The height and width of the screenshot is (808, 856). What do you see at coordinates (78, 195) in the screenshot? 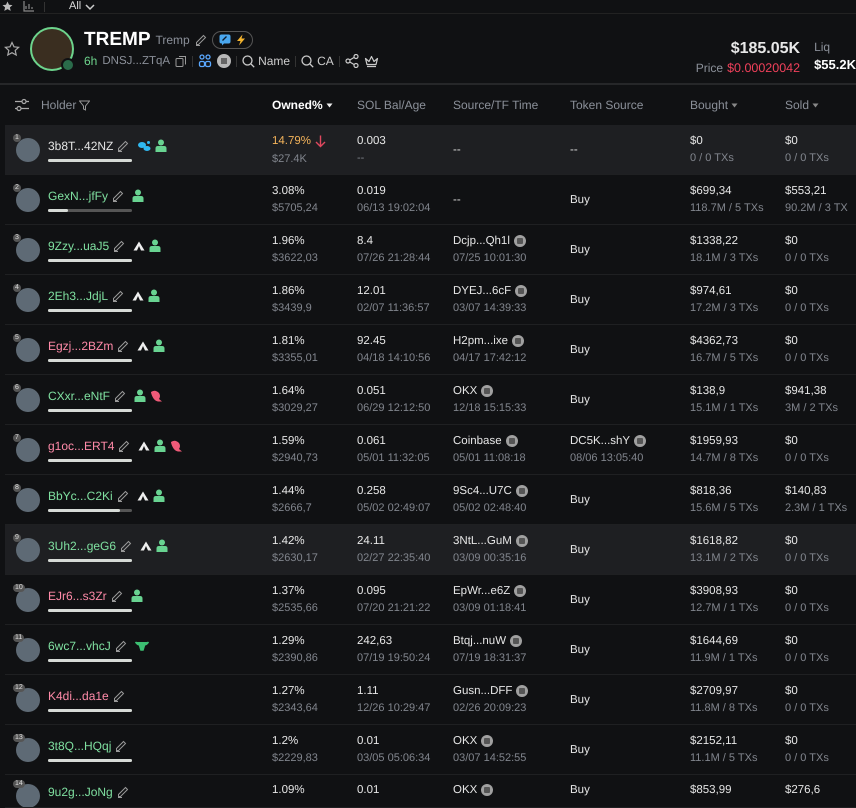
I see `wallet-address: GexN...jfFy` at bounding box center [78, 195].